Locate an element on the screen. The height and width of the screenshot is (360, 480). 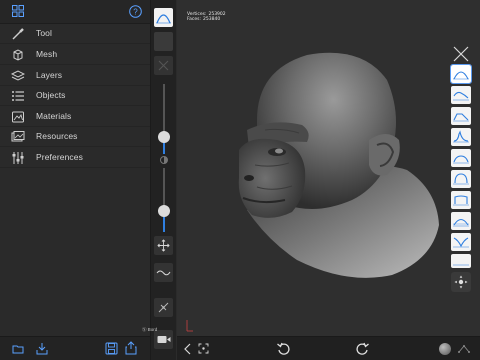
move-tool-button is located at coordinates (163, 245).